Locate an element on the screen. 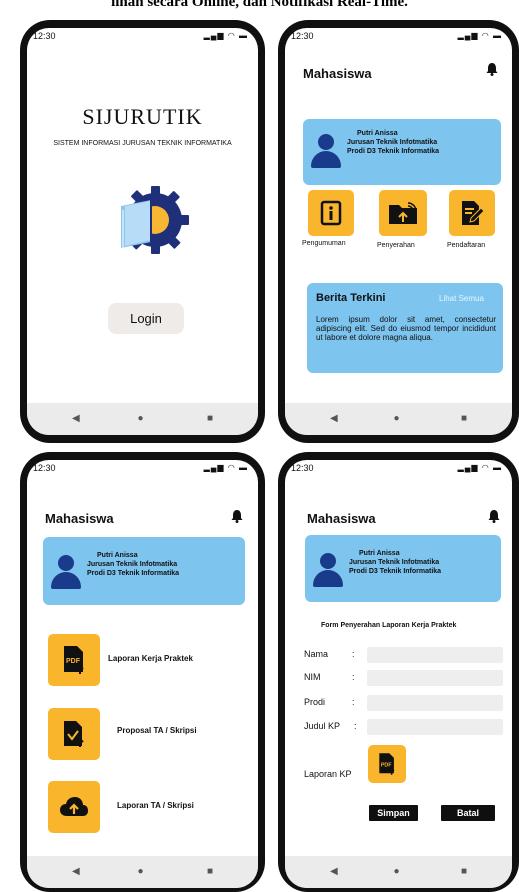 Image resolution: width=519 pixels, height=892 pixels. menu-tile-laporan-kp: PDF is located at coordinates (74, 660).